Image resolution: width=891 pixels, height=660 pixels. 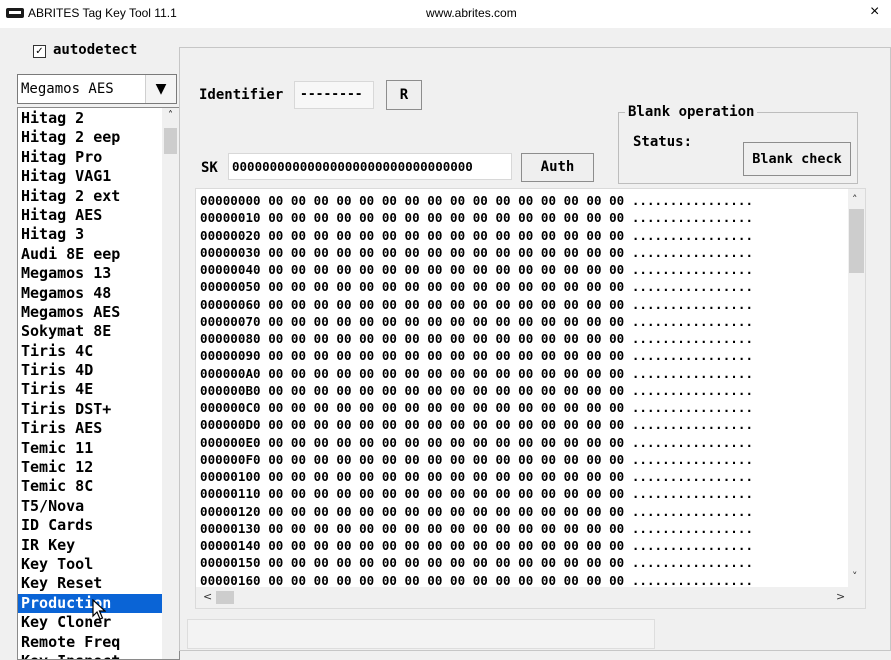 I want to click on list-item: Megamos 48, so click(x=90, y=293).